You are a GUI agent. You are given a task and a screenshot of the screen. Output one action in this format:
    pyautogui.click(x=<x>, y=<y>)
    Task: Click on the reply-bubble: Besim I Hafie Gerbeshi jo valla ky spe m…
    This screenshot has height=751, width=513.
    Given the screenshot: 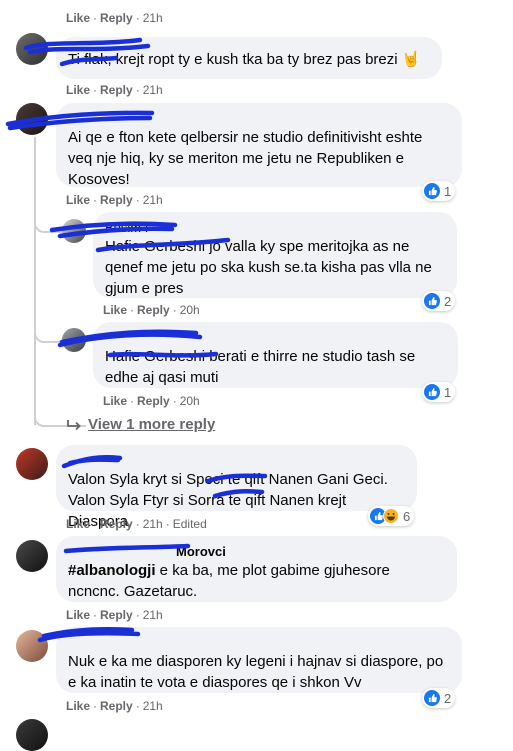 What is the action you would take?
    pyautogui.click(x=275, y=255)
    